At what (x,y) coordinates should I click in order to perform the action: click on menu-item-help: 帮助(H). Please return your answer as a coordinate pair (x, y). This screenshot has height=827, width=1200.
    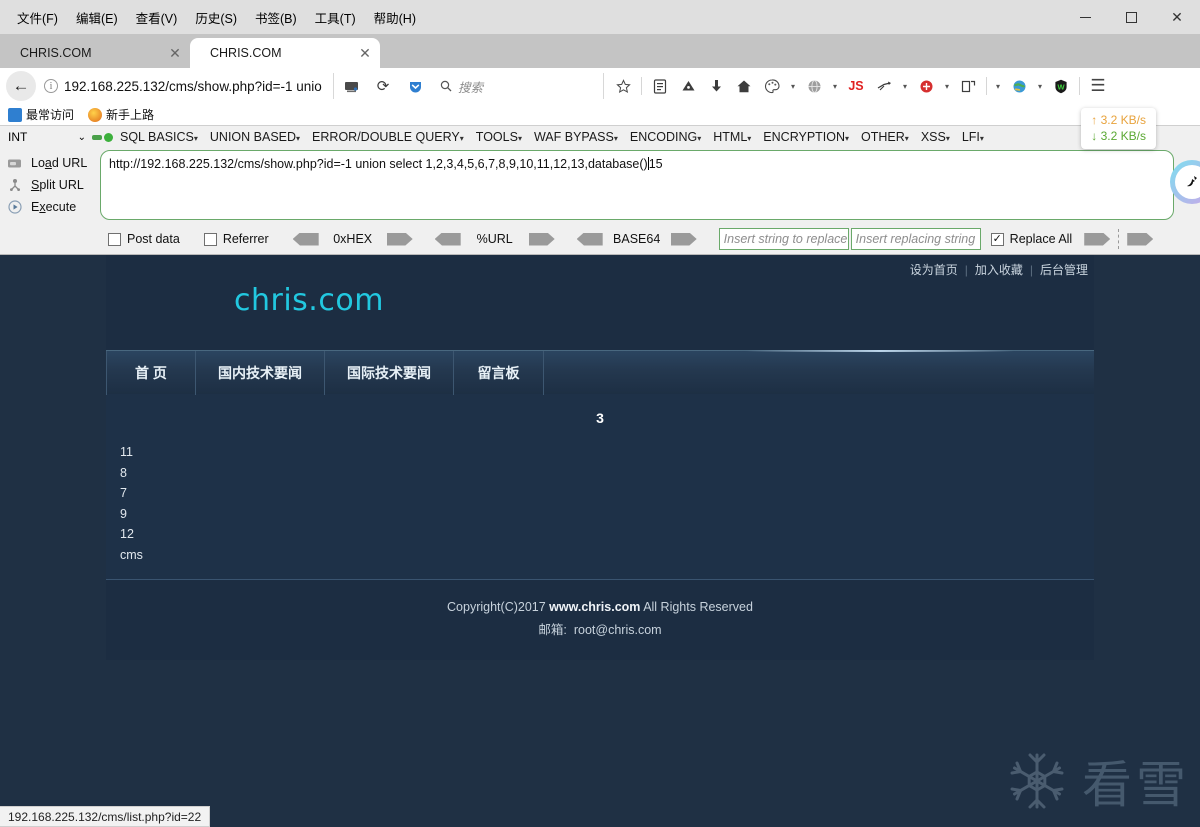
    Looking at the image, I should click on (395, 17).